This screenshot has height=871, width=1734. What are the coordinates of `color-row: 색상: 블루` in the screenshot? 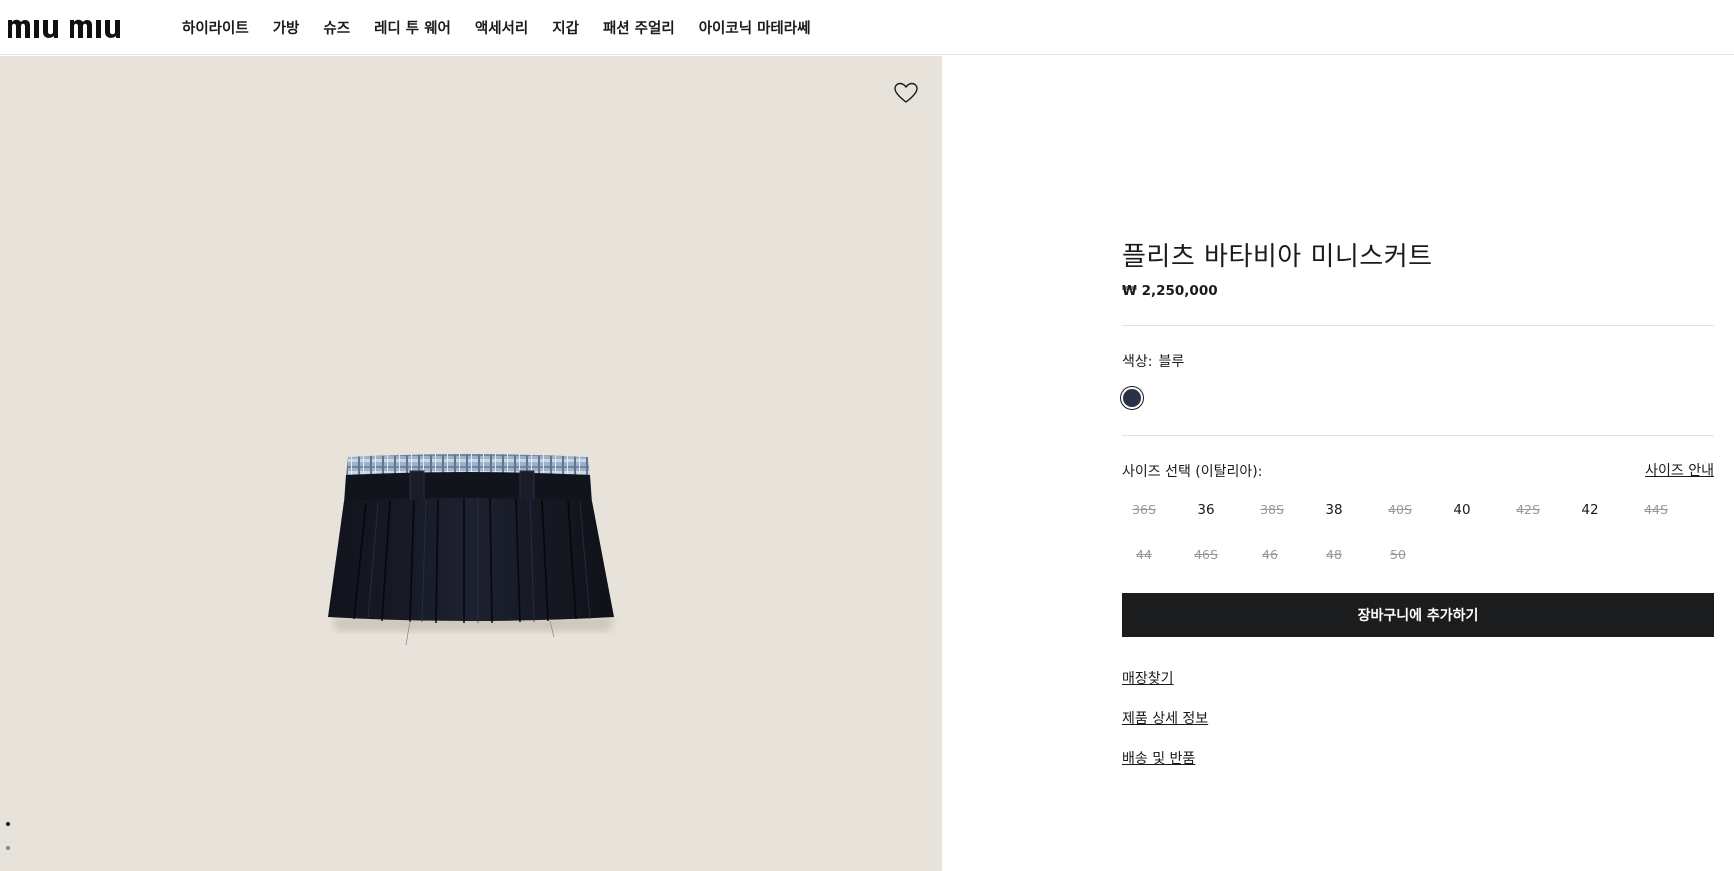 It's located at (1153, 361).